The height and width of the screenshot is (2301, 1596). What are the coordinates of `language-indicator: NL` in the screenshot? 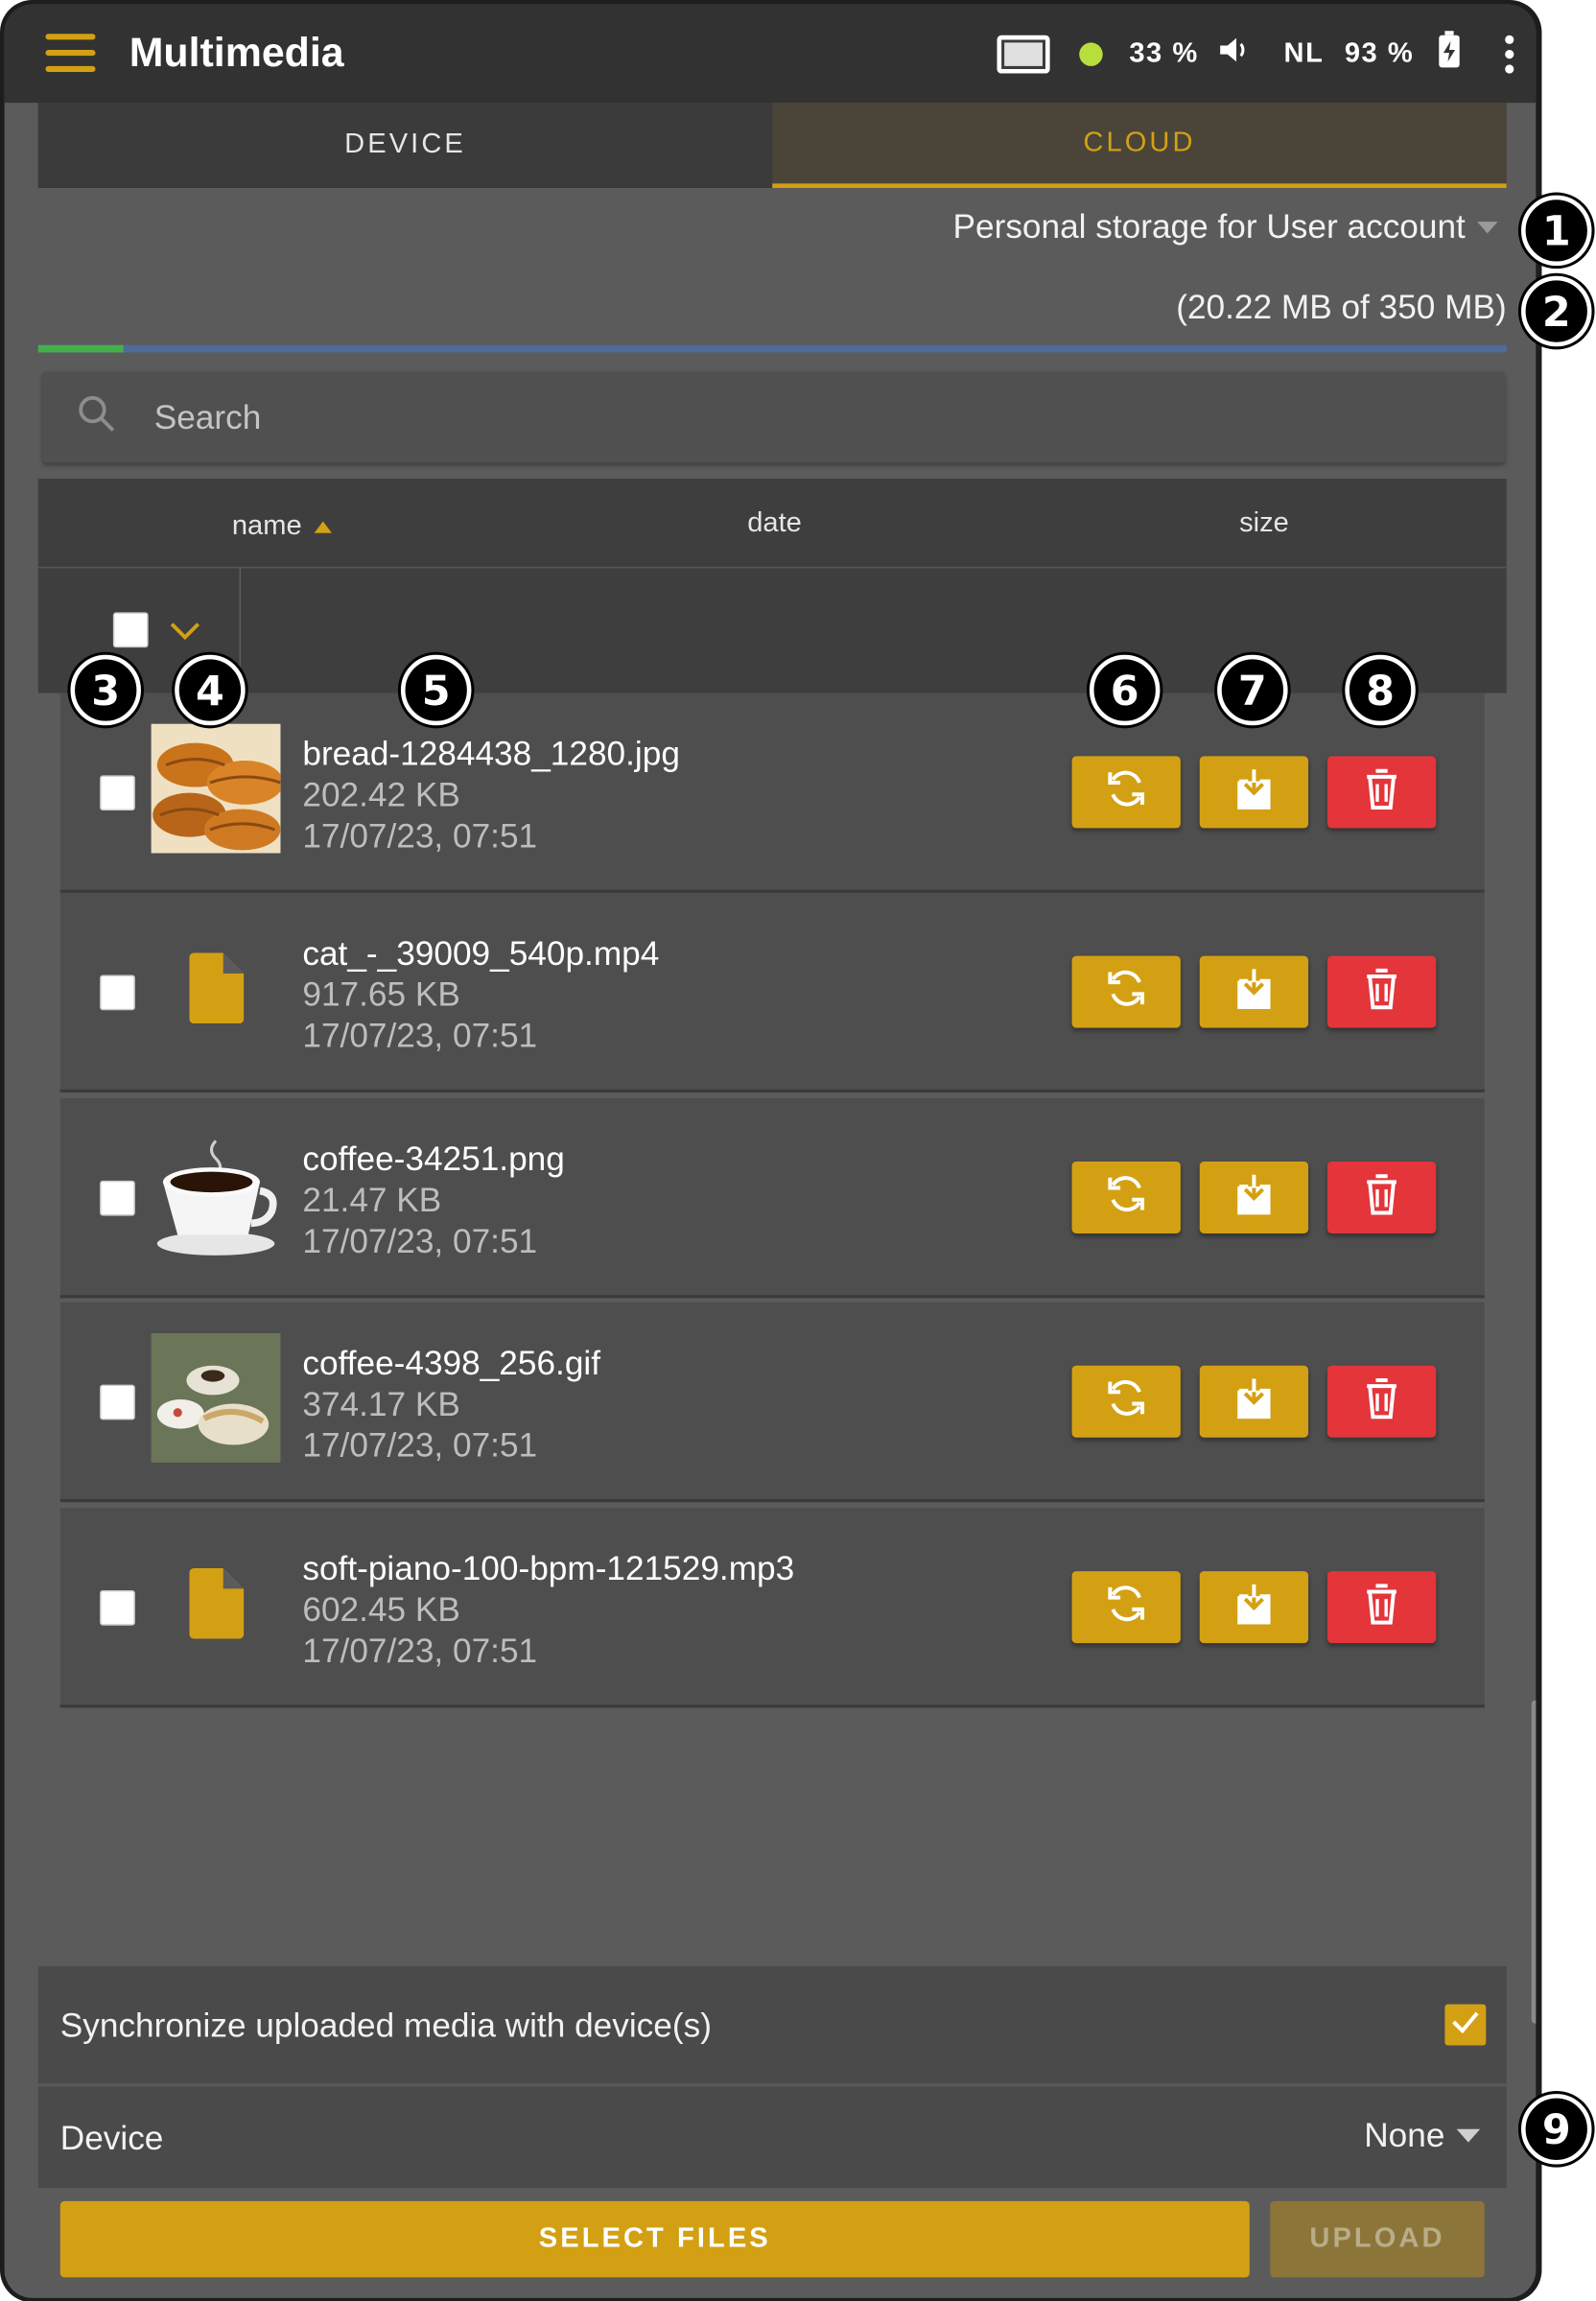 It's located at (1304, 53).